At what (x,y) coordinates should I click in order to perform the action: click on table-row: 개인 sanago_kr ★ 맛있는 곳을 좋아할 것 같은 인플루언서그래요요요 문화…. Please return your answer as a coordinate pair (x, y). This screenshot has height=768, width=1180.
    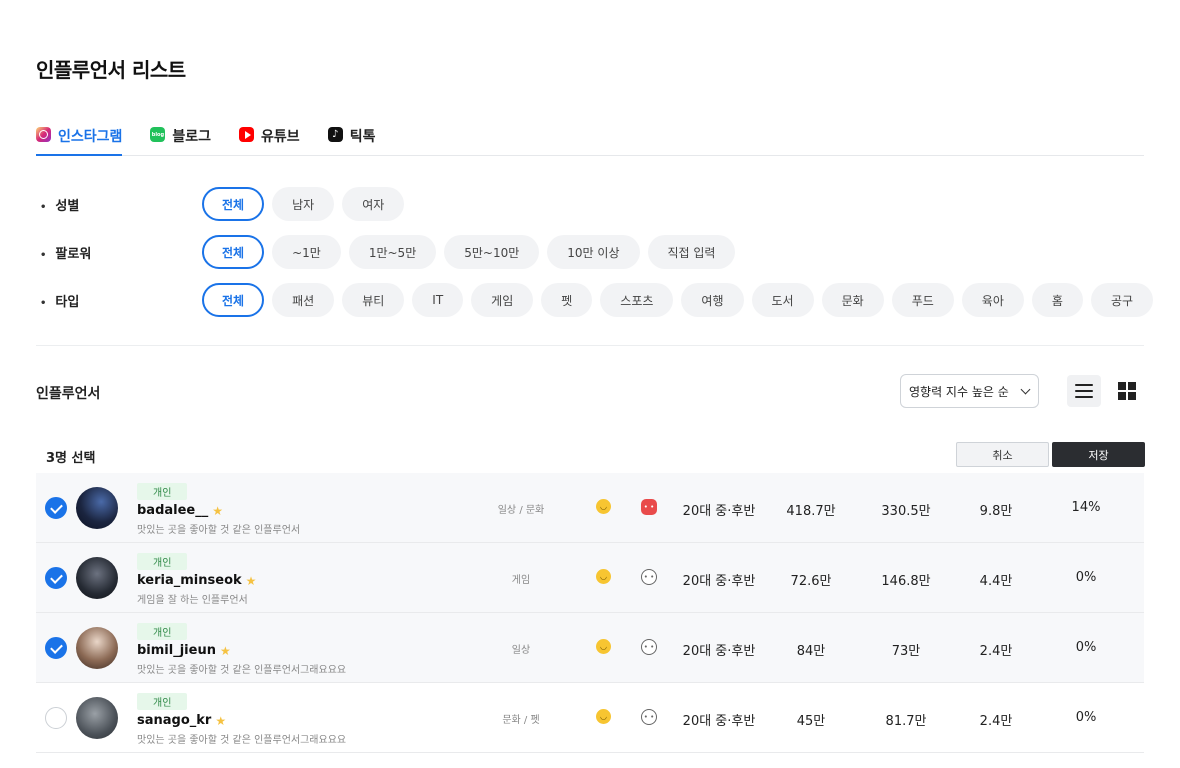
    Looking at the image, I should click on (590, 718).